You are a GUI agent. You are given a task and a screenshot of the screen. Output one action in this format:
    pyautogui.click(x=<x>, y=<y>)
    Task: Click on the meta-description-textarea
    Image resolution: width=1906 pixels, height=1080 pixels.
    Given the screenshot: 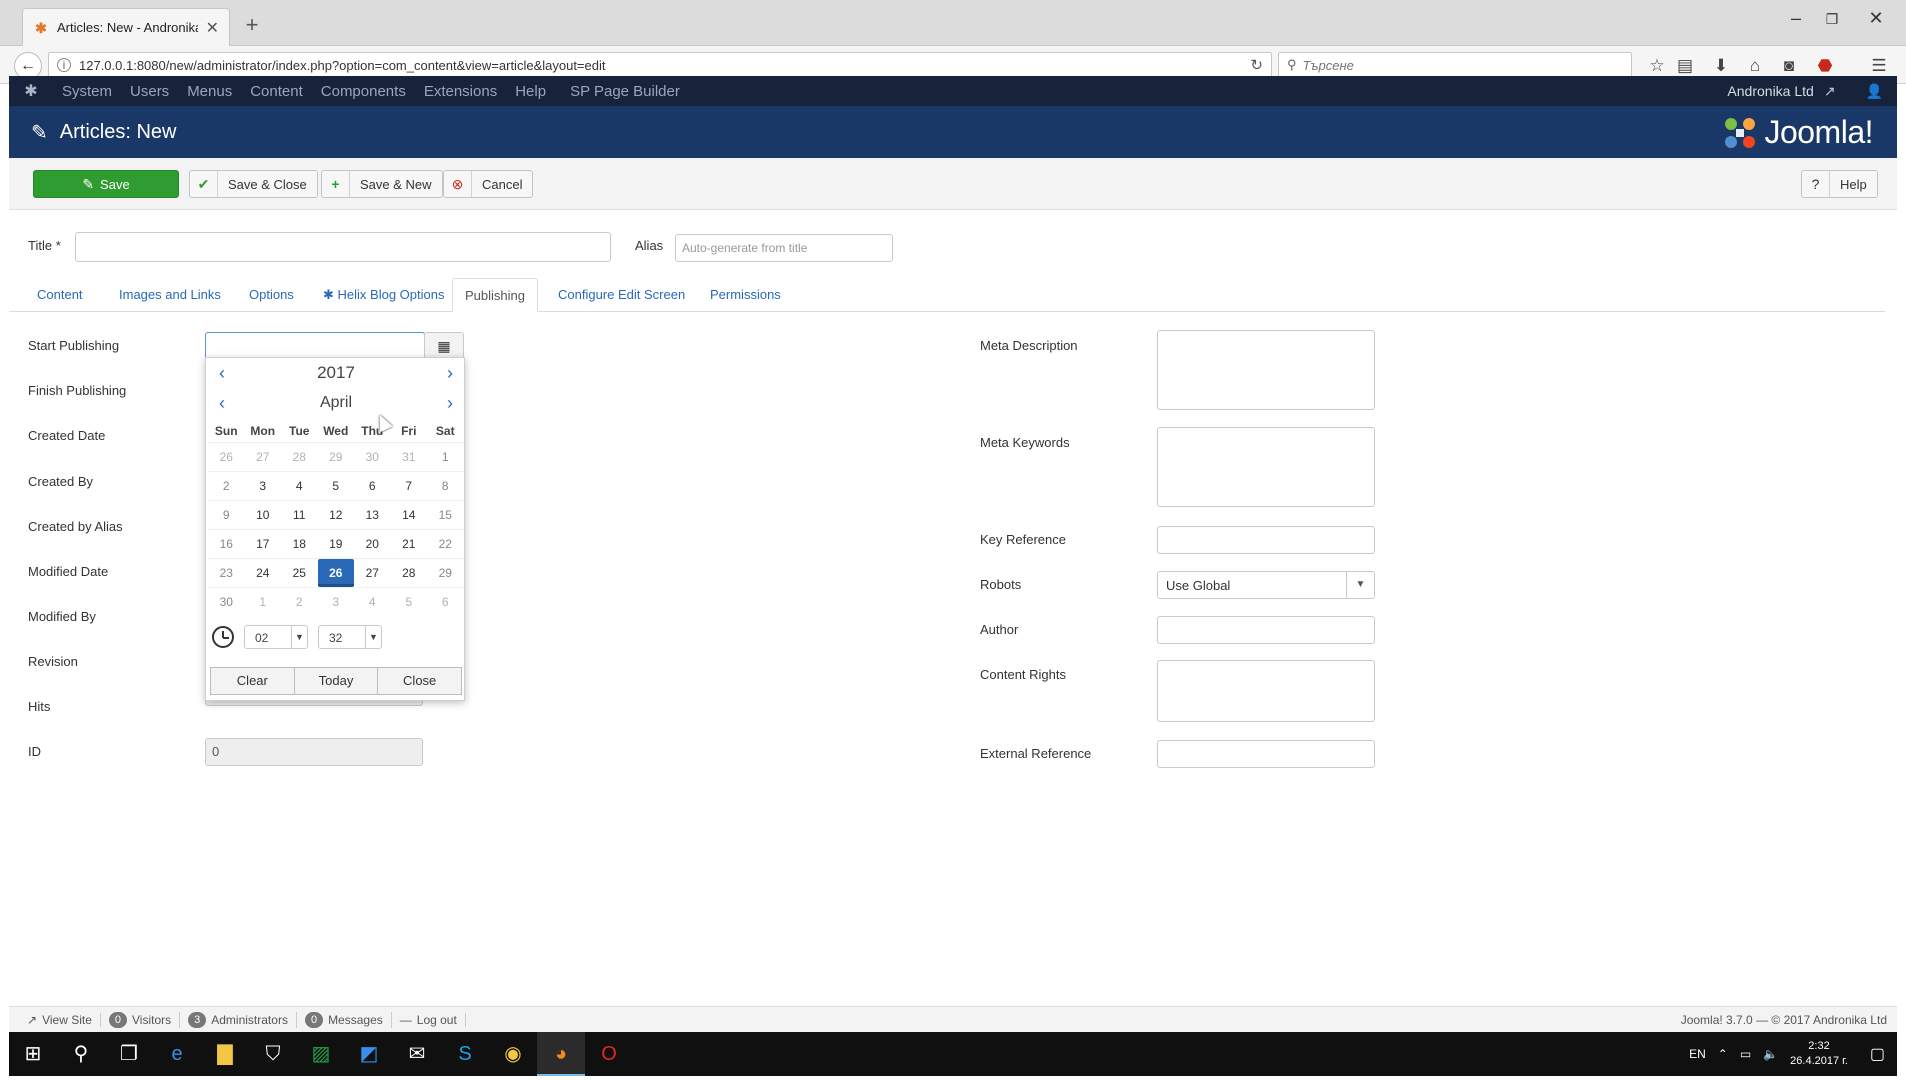 What is the action you would take?
    pyautogui.click(x=1266, y=370)
    